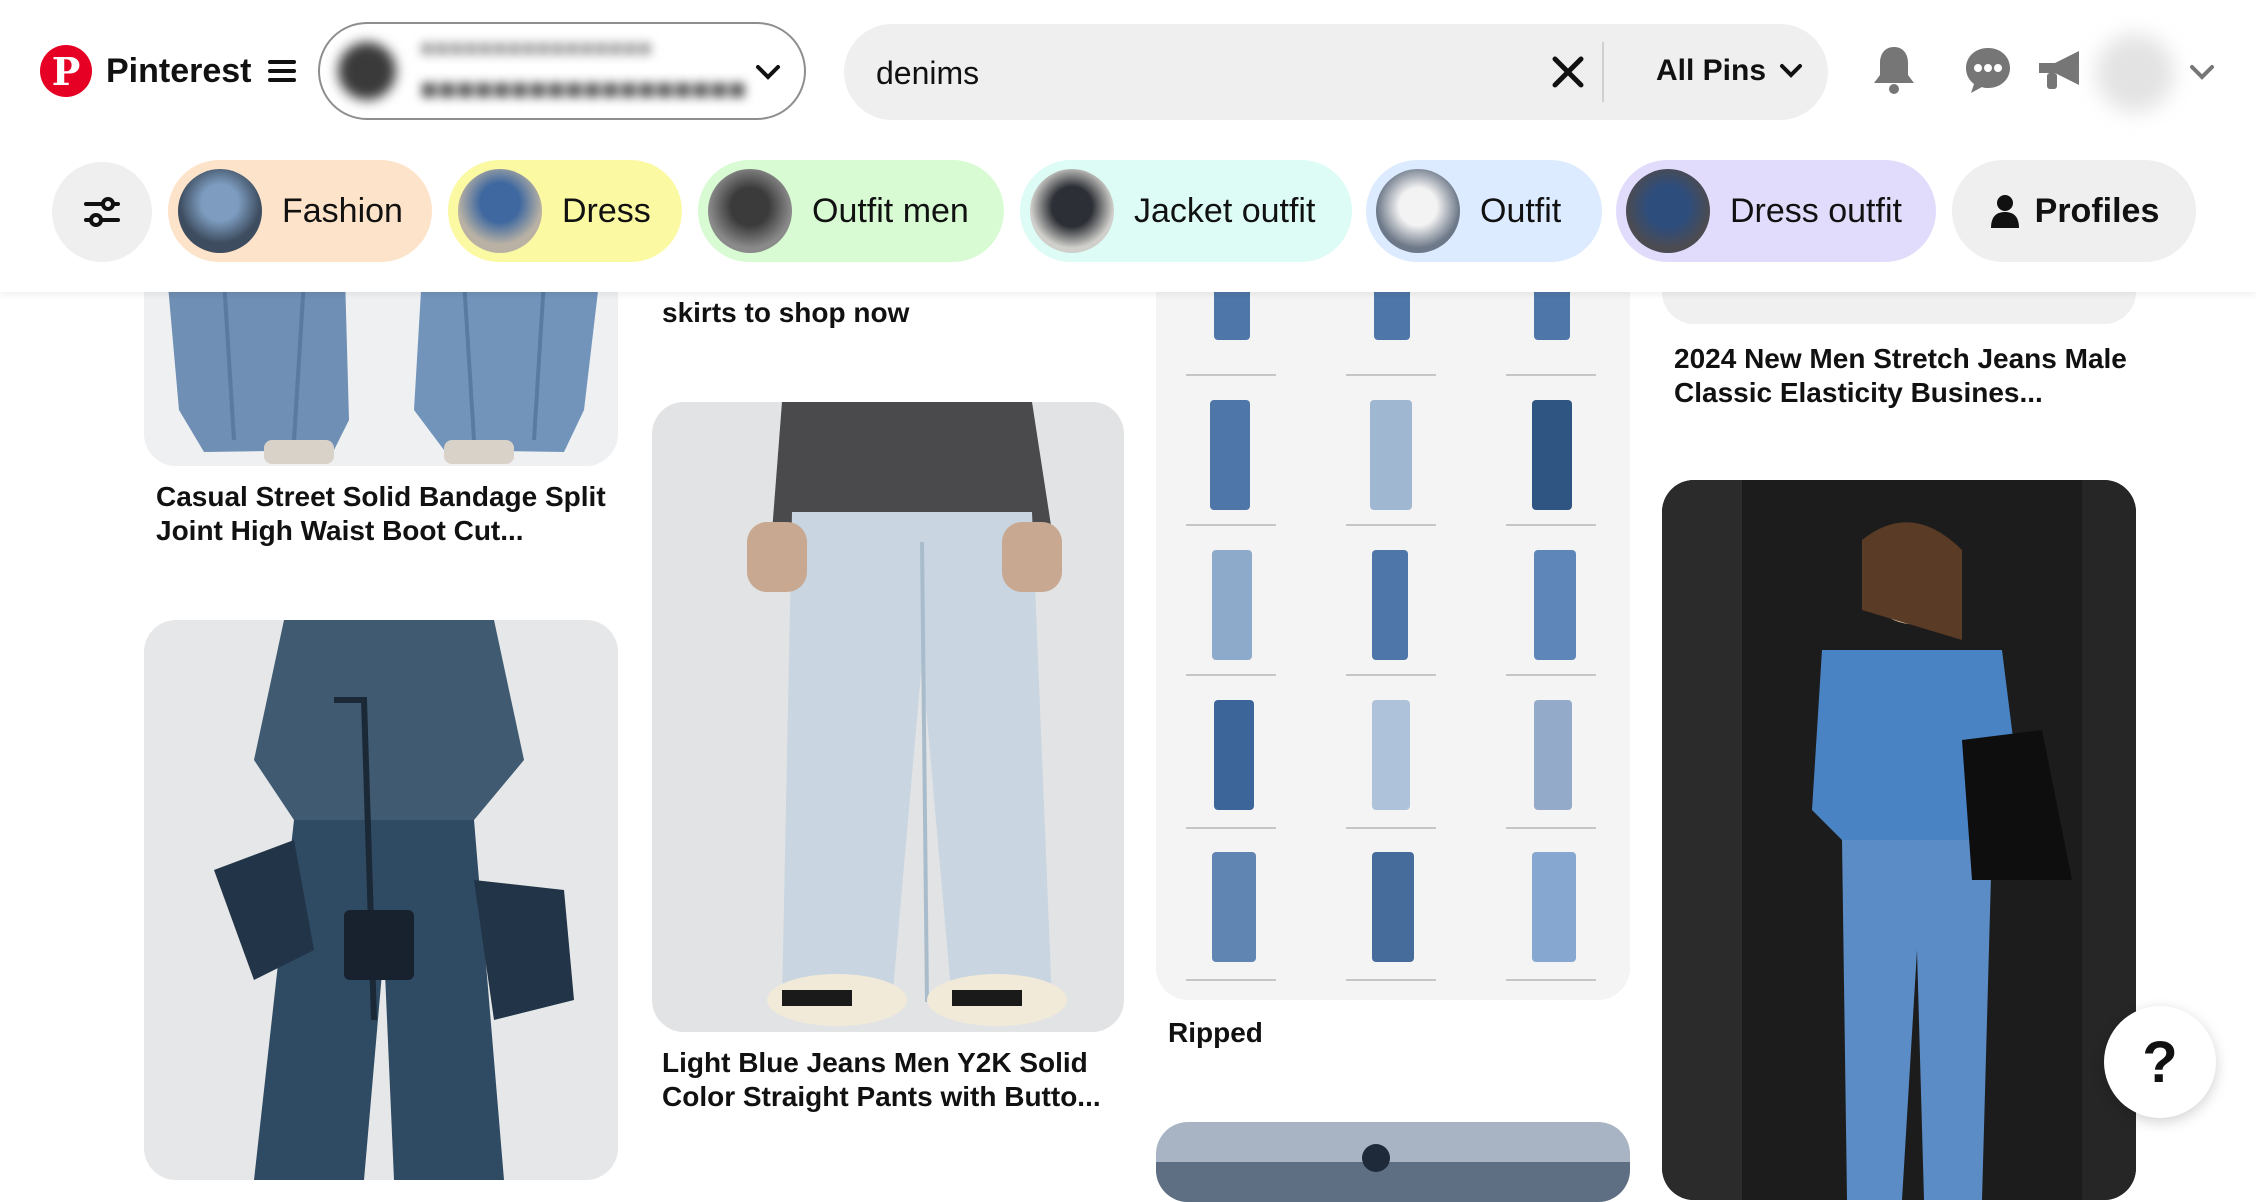 The width and height of the screenshot is (2256, 1202). I want to click on light-jeans-illustration, so click(888, 717).